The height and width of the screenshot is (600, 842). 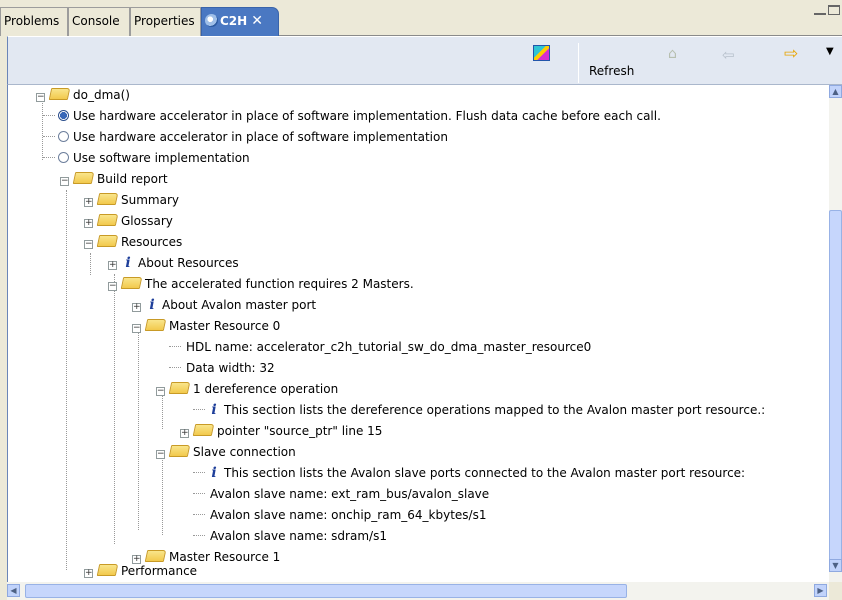 What do you see at coordinates (835, 565) in the screenshot?
I see `scroll-down-icon: ▼` at bounding box center [835, 565].